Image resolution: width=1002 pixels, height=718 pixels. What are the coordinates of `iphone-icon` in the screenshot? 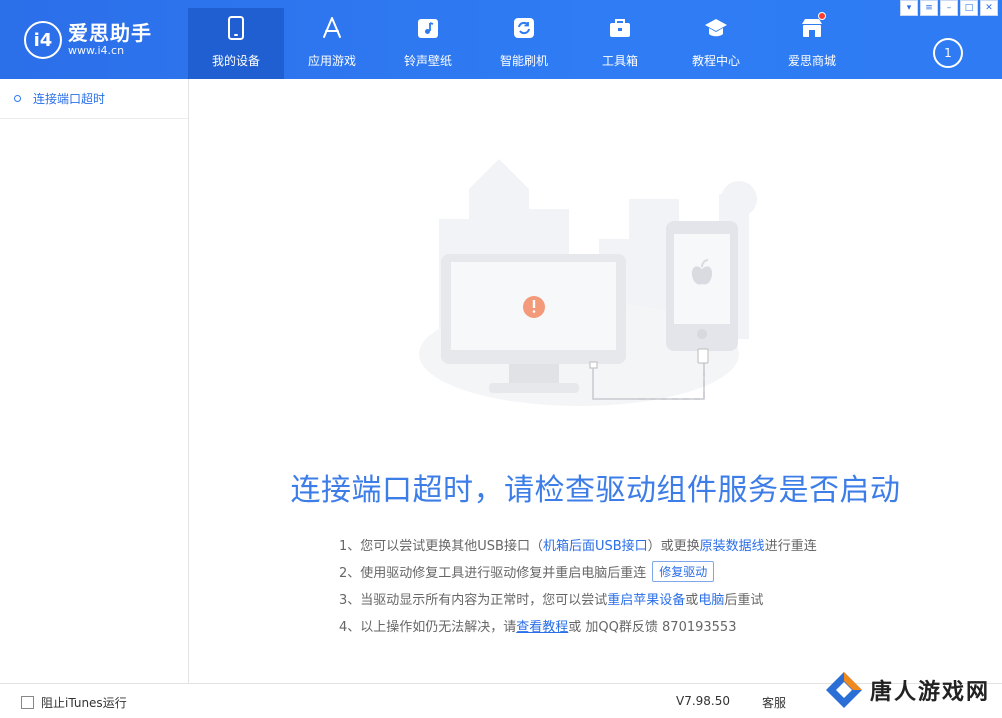 It's located at (702, 286).